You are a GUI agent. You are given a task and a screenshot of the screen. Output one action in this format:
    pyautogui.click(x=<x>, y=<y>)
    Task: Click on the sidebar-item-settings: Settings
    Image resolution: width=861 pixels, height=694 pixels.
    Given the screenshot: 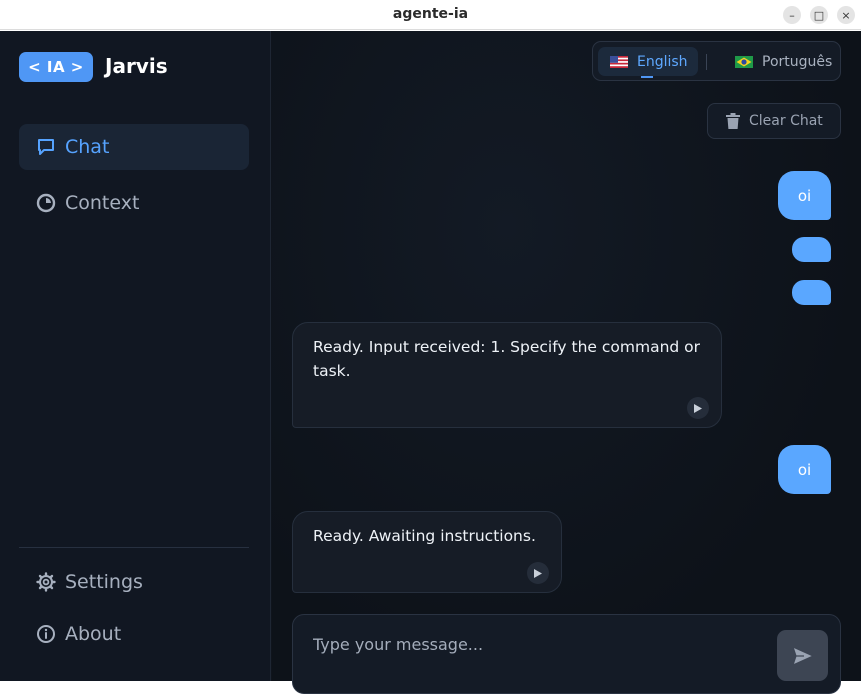 What is the action you would take?
    pyautogui.click(x=134, y=582)
    